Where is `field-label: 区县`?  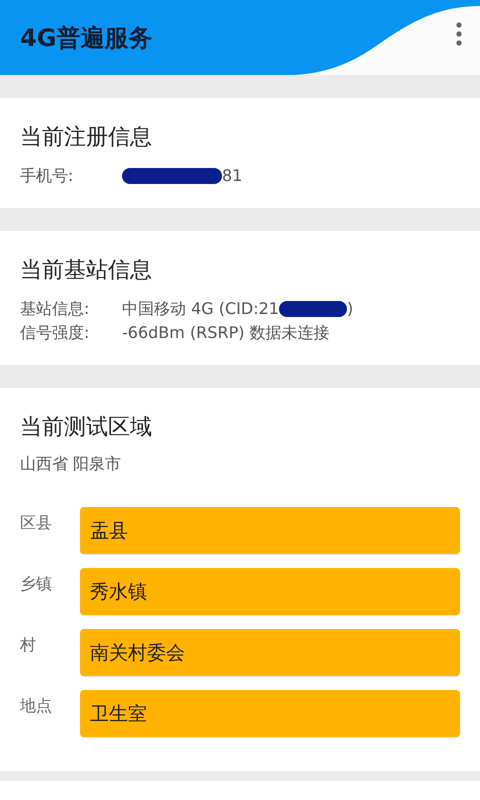 field-label: 区县 is located at coordinates (36, 523).